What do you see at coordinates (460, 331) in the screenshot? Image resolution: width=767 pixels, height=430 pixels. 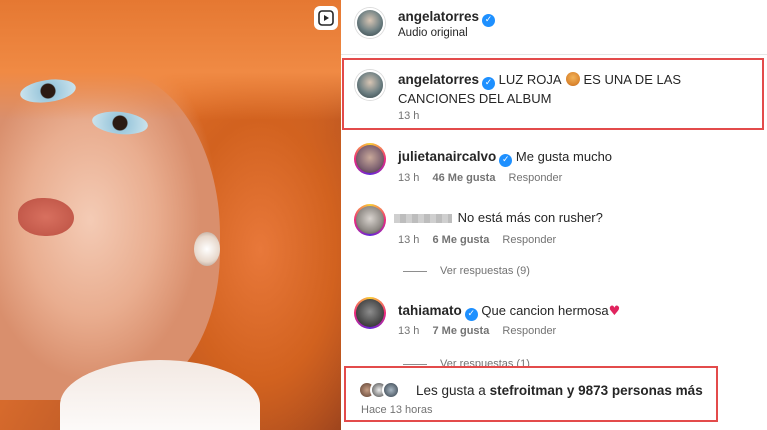 I see `comment-likes: 7 Me gusta` at bounding box center [460, 331].